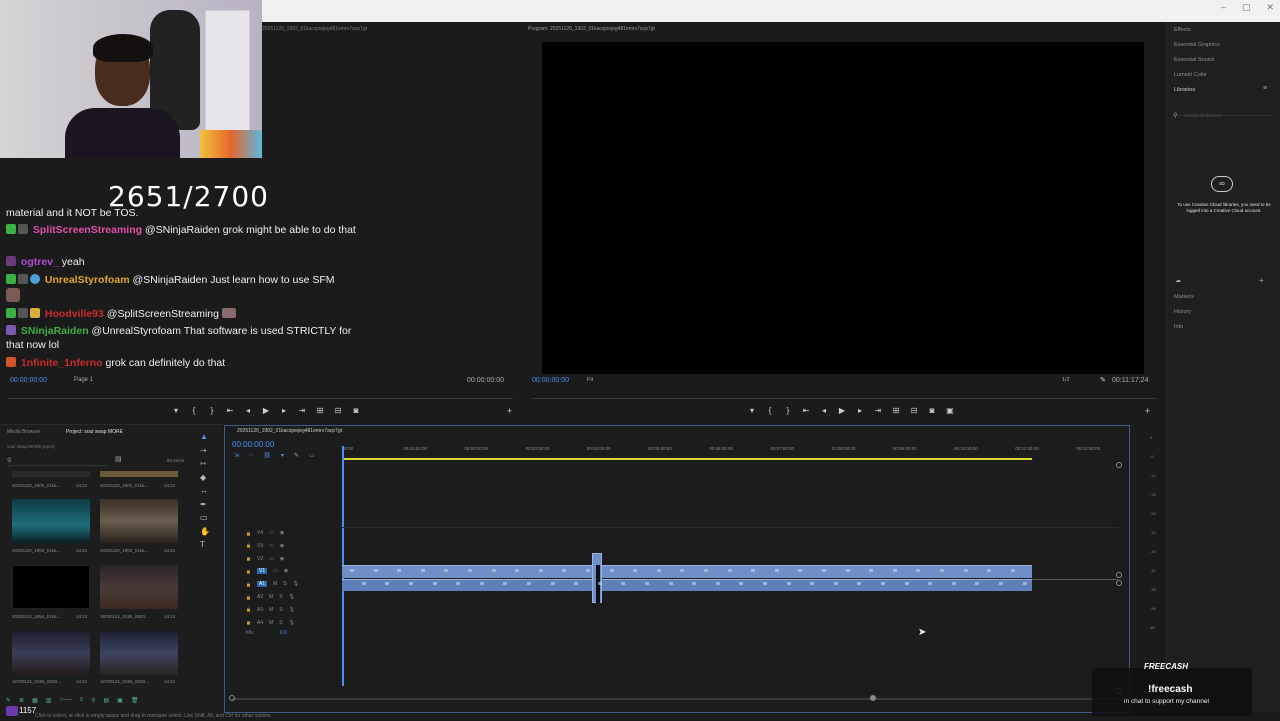 This screenshot has width=1280, height=721. What do you see at coordinates (139, 474) in the screenshot?
I see `clip-thumbnail-partial` at bounding box center [139, 474].